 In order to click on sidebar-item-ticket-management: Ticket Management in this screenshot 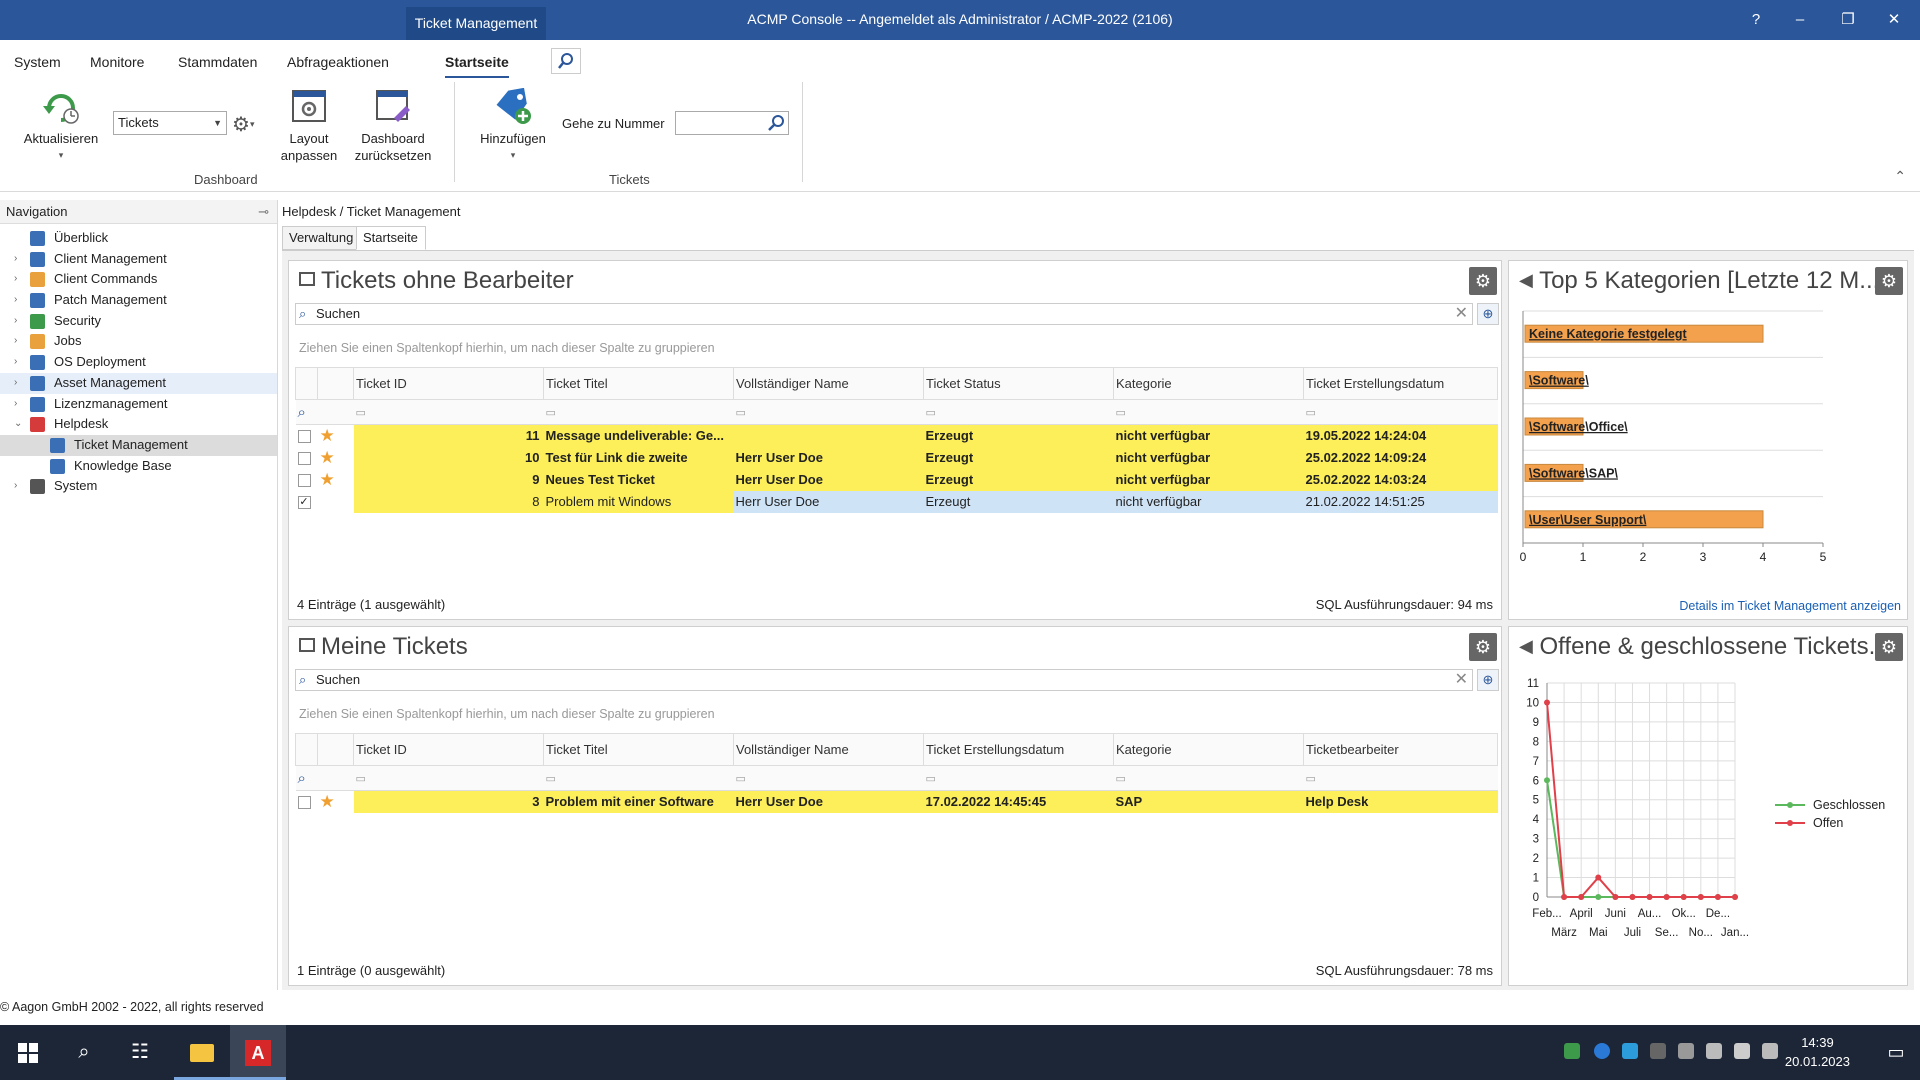, I will do `click(138, 445)`.